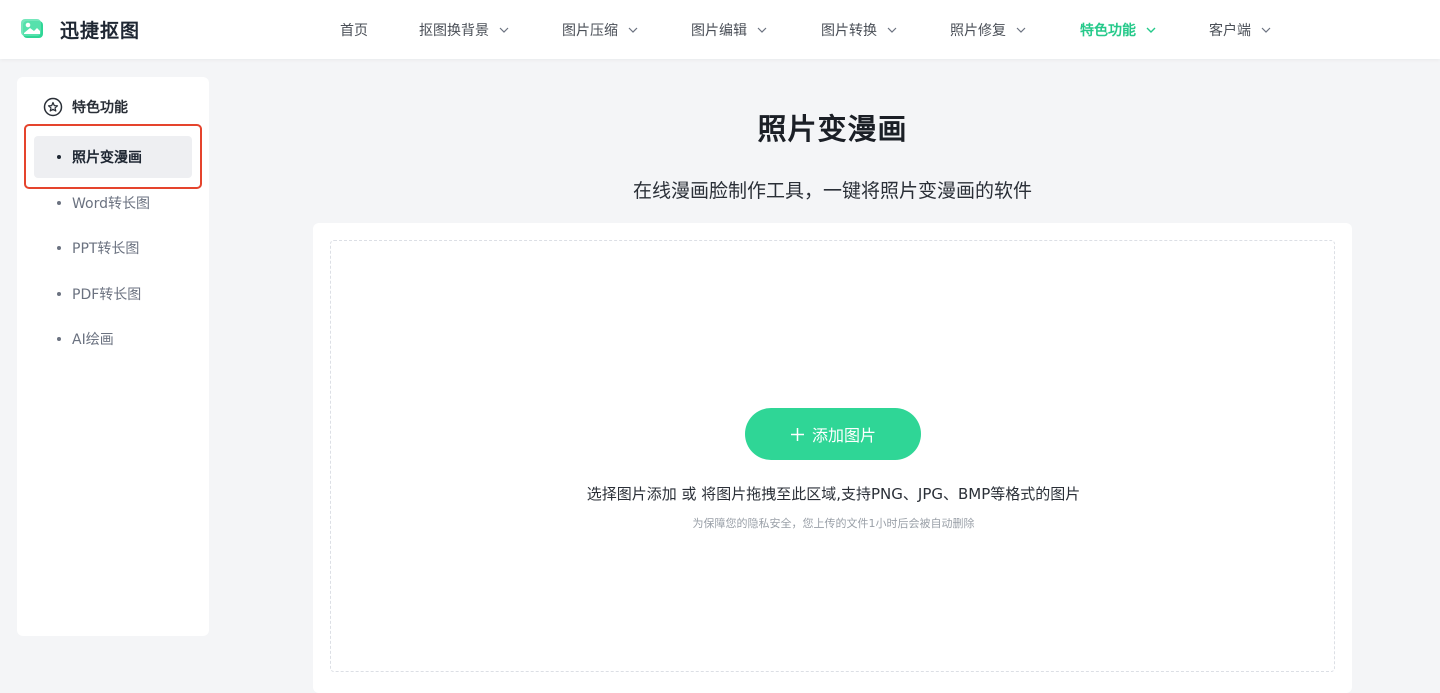  I want to click on star-circle-icon, so click(53, 107).